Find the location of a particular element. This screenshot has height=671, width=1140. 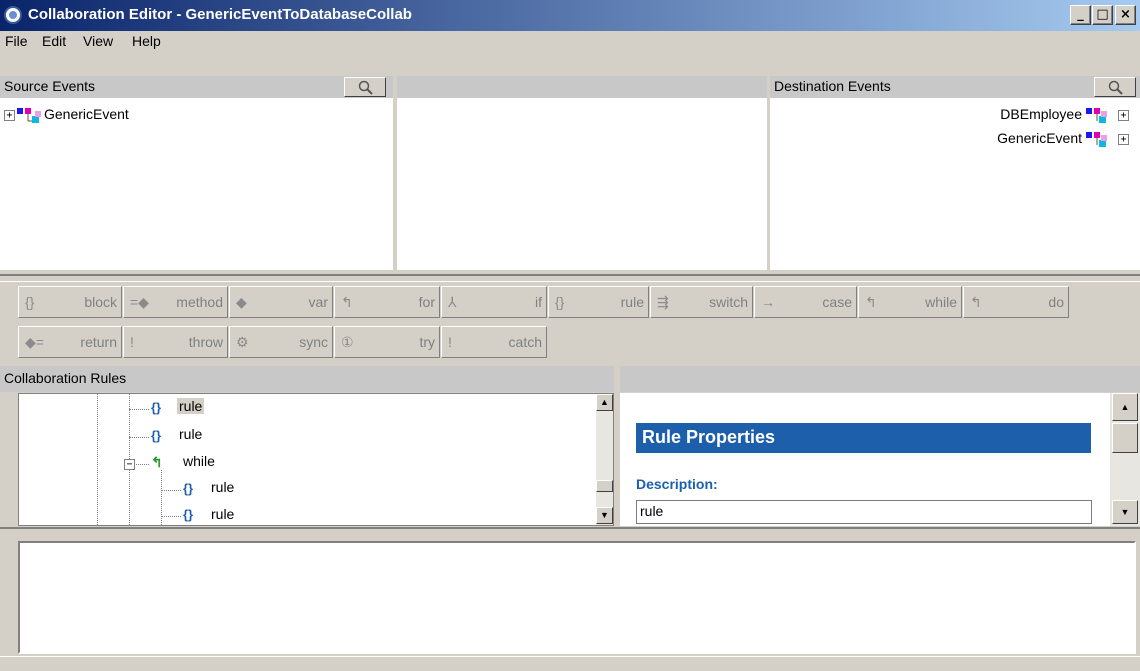

source-search-button is located at coordinates (365, 87).